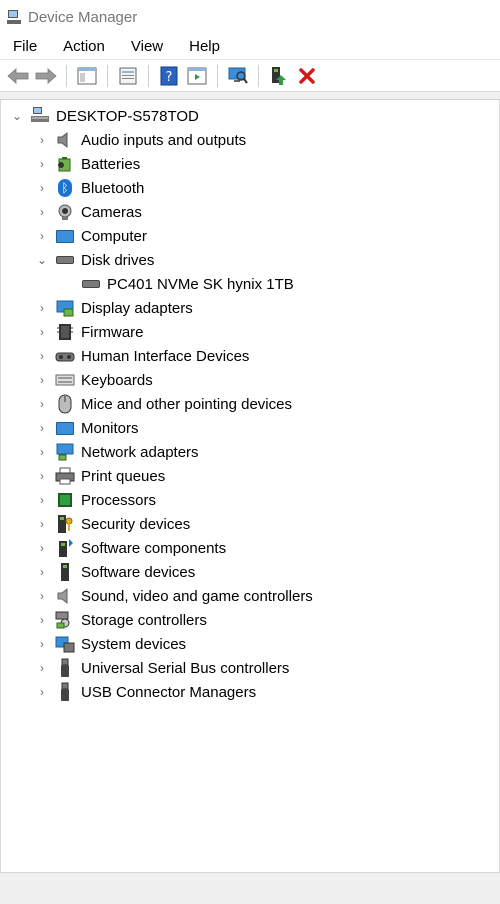  What do you see at coordinates (250, 96) in the screenshot?
I see `pane-top-border` at bounding box center [250, 96].